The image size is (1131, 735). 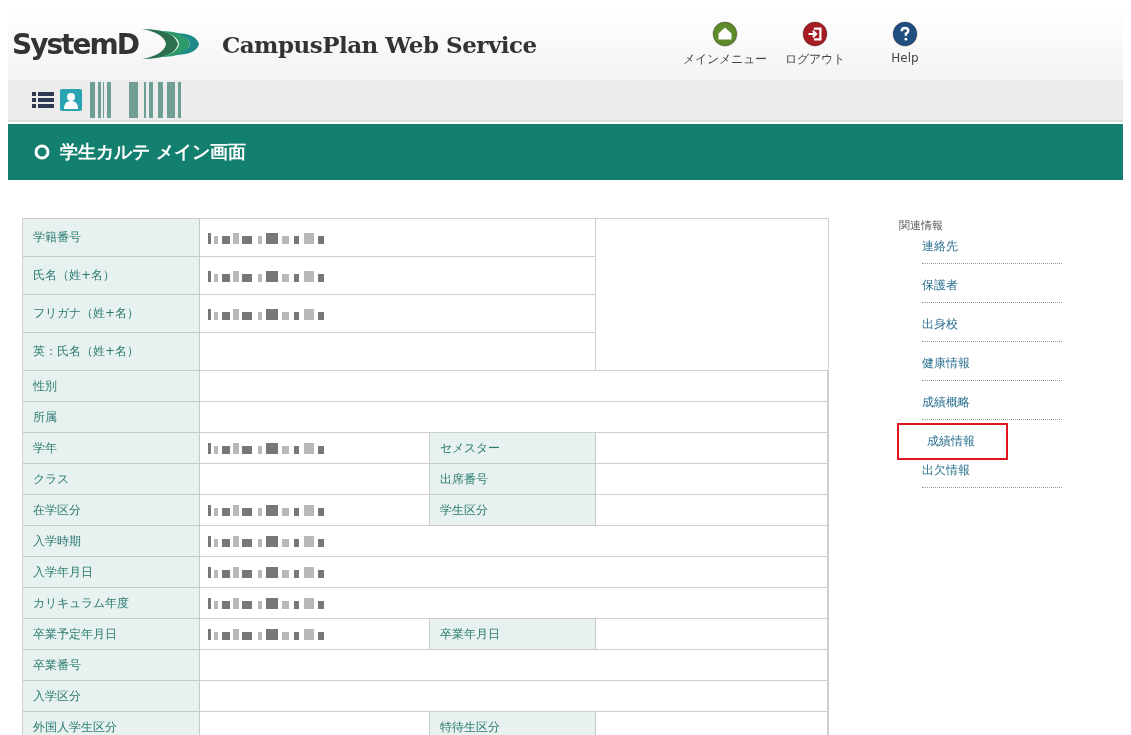 What do you see at coordinates (43, 100) in the screenshot?
I see `list-icon` at bounding box center [43, 100].